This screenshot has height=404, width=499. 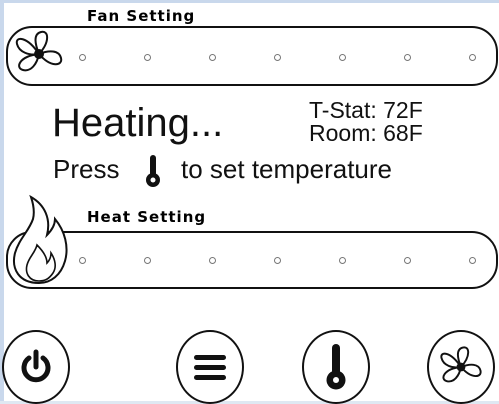 I want to click on menu-button, so click(x=210, y=367).